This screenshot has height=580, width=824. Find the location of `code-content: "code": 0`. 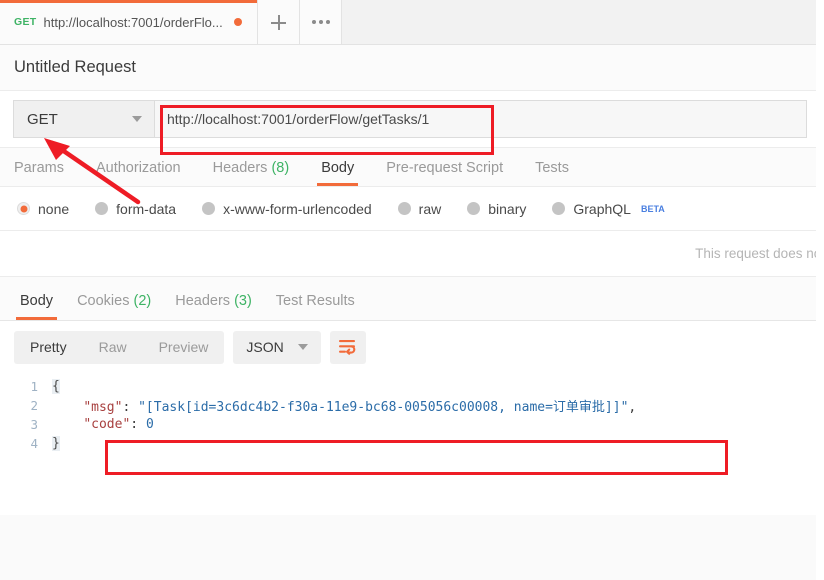

code-content: "code": 0 is located at coordinates (103, 424).